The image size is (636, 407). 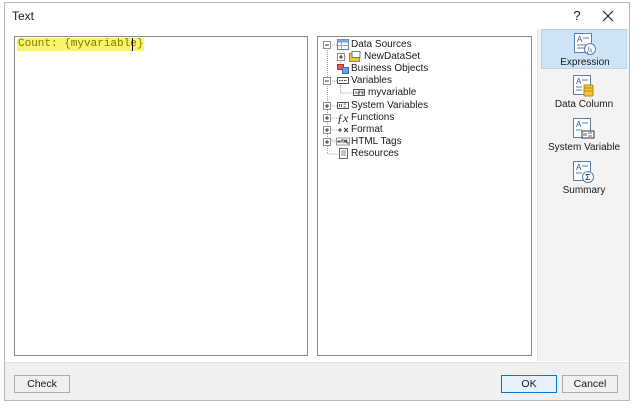 I want to click on ok-button: OK, so click(x=529, y=384).